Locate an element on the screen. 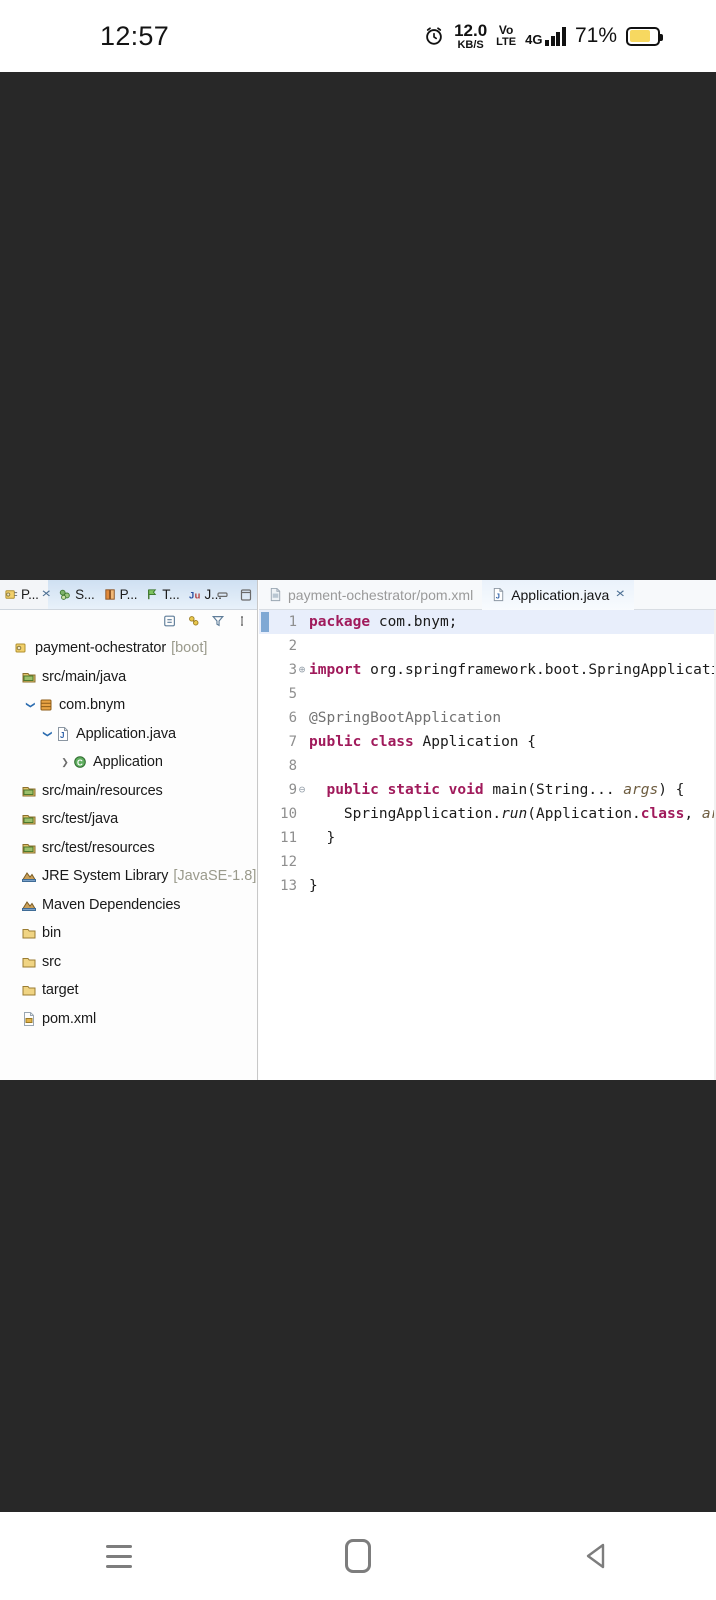 The width and height of the screenshot is (716, 1600). status-bar: 12:57 12.0 KB/S Vo LTE 4G 71% is located at coordinates (358, 36).